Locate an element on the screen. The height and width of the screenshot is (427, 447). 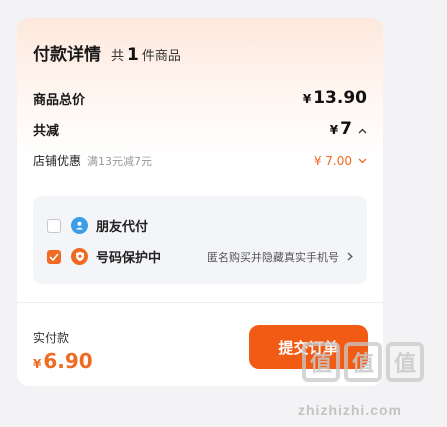
friend-pay-checkbox is located at coordinates (54, 225).